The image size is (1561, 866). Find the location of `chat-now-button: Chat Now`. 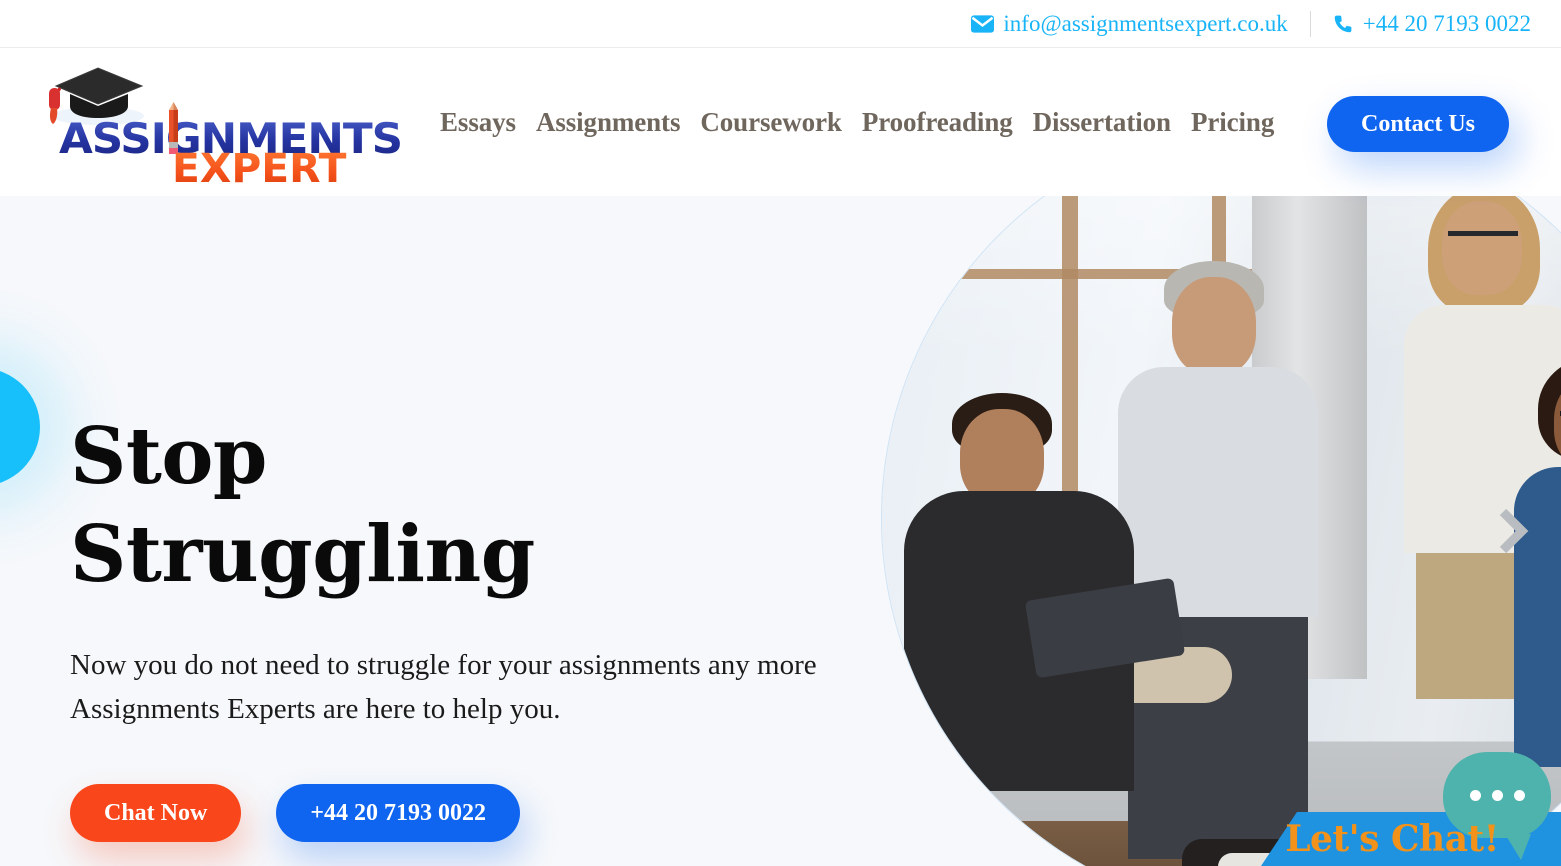

chat-now-button: Chat Now is located at coordinates (156, 813).